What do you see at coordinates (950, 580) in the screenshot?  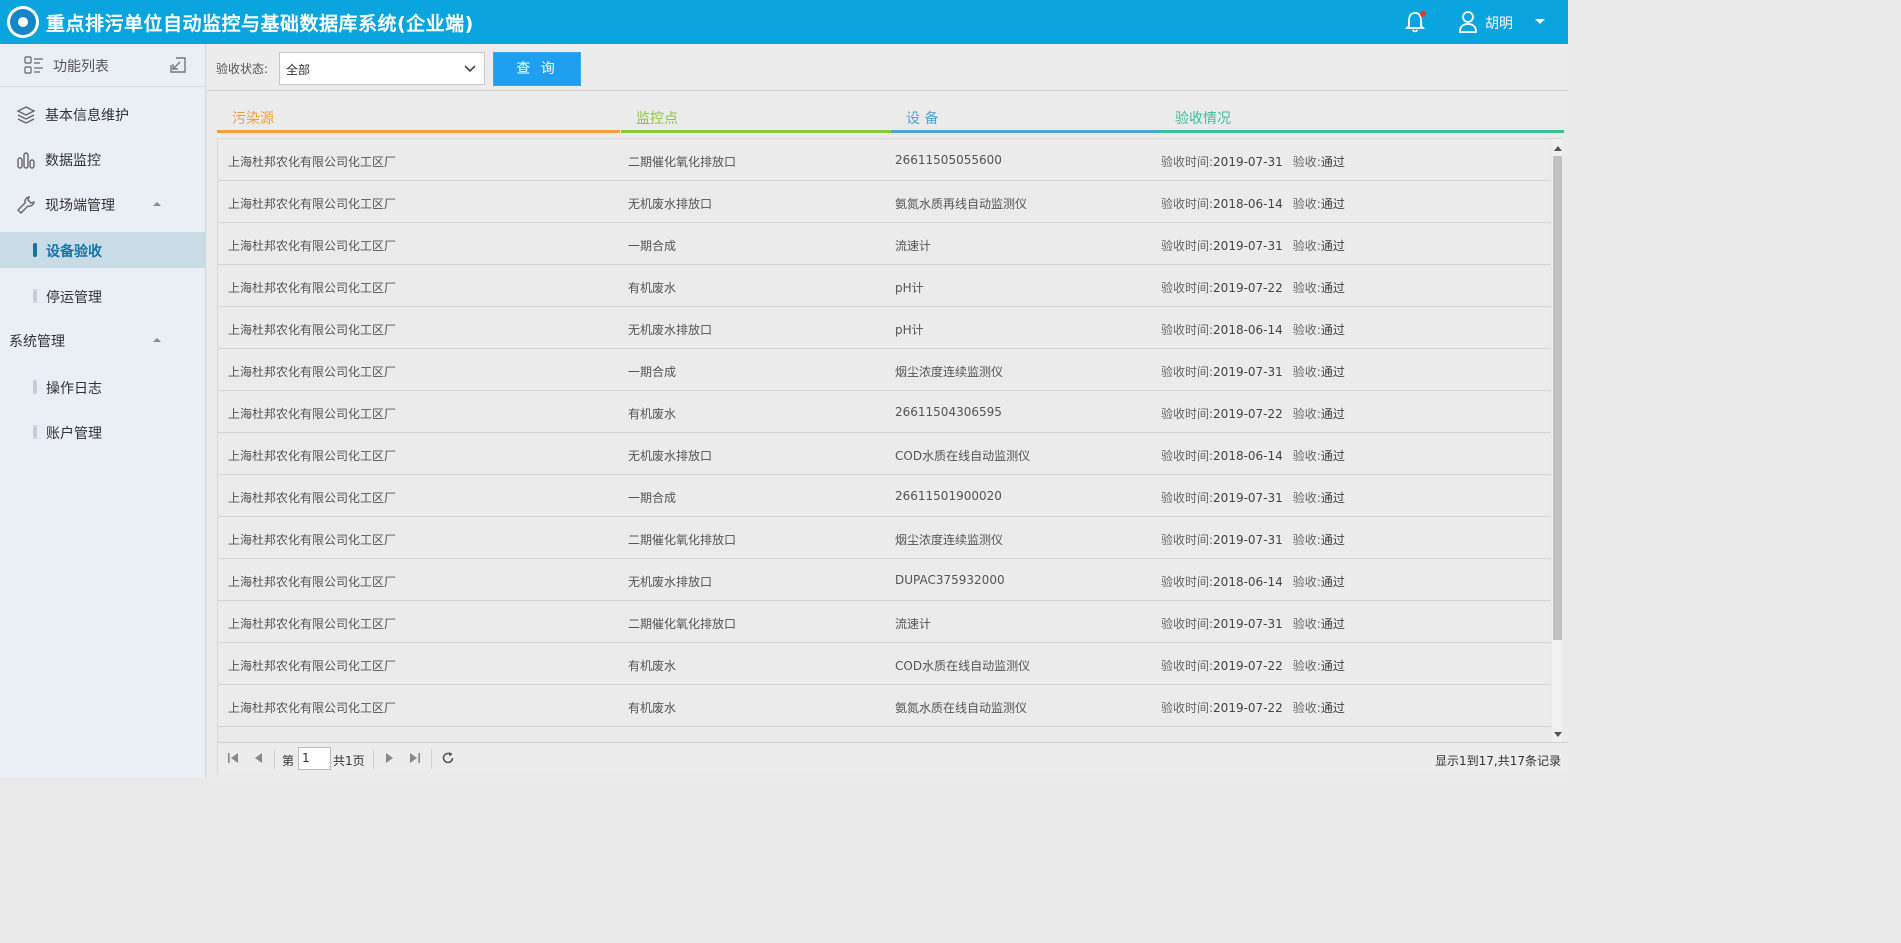 I see `cell-device: DUPAC375932000` at bounding box center [950, 580].